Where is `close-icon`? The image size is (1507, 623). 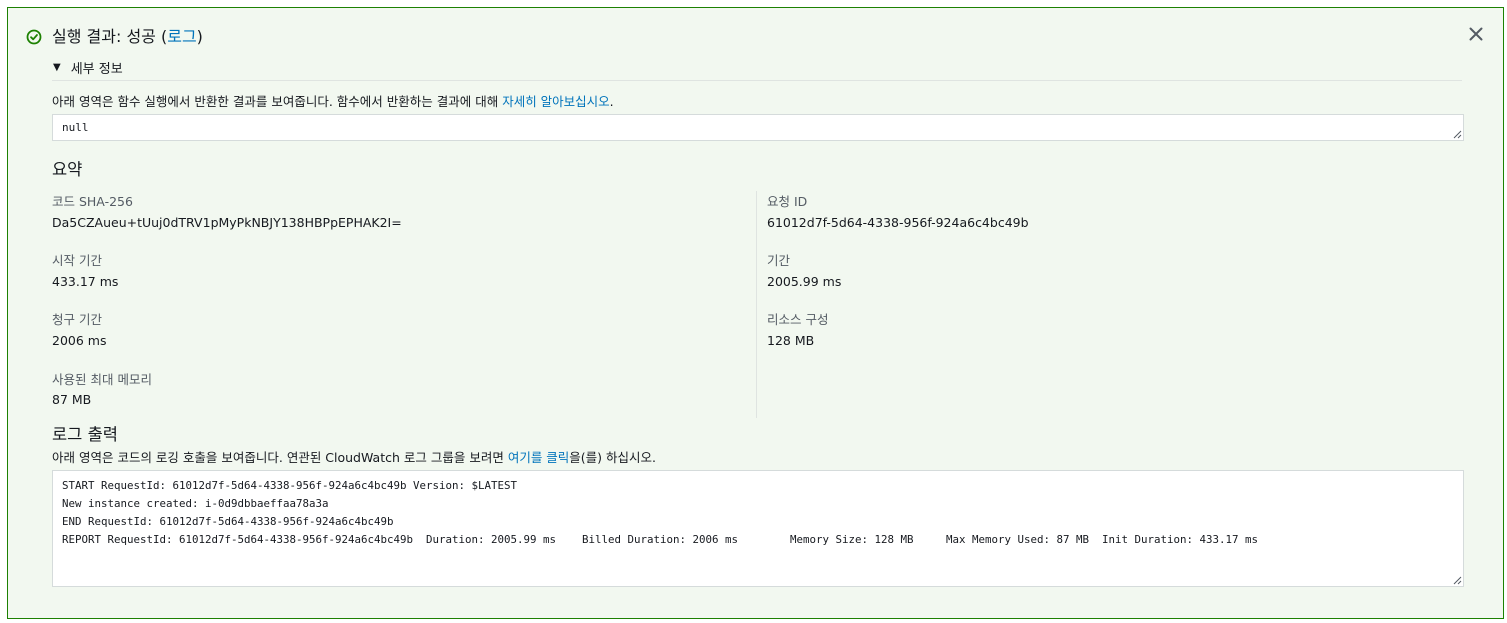 close-icon is located at coordinates (1476, 35).